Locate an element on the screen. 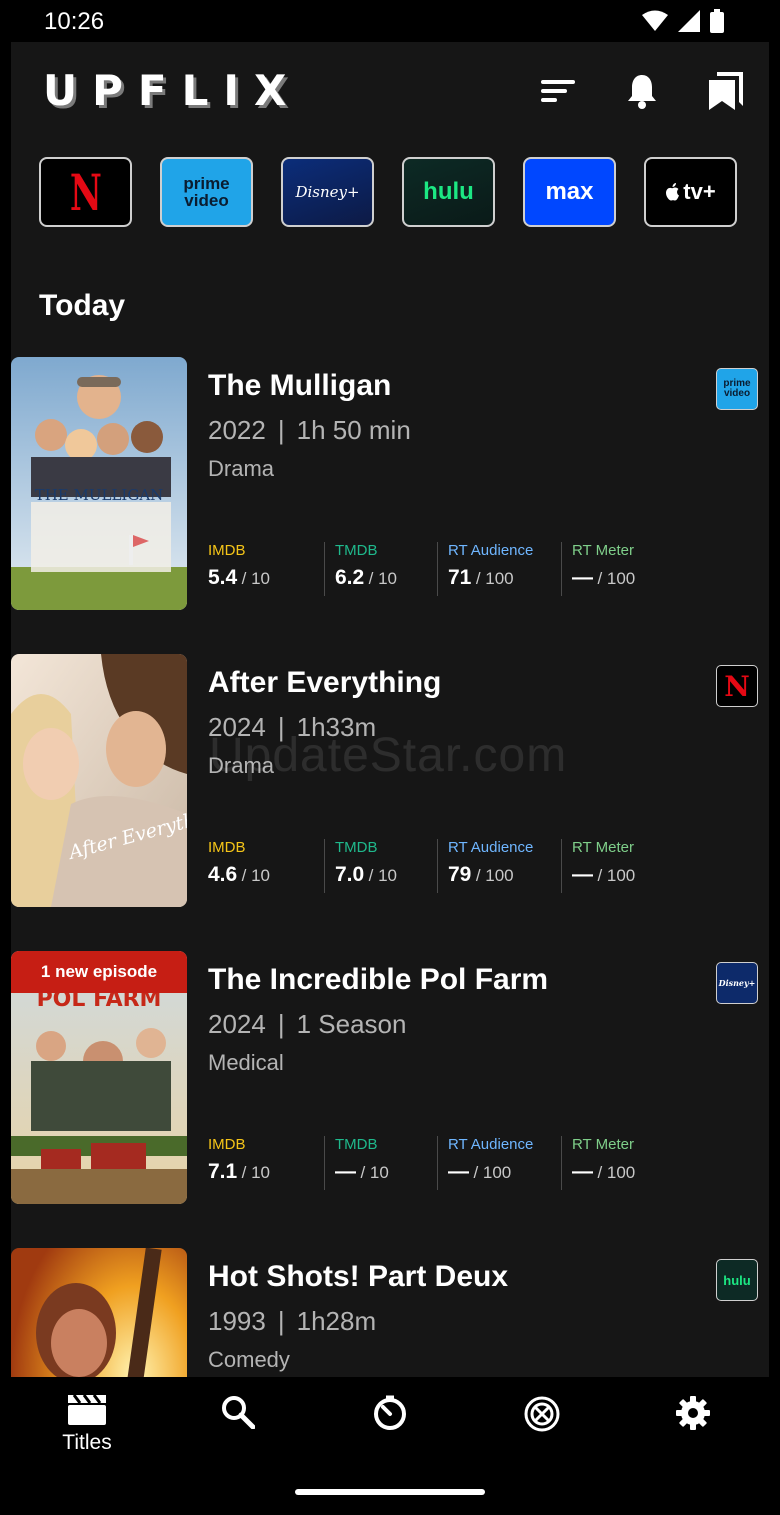  service-filter-row: N prime video Disney+ hulu max tv+ is located at coordinates (388, 192).